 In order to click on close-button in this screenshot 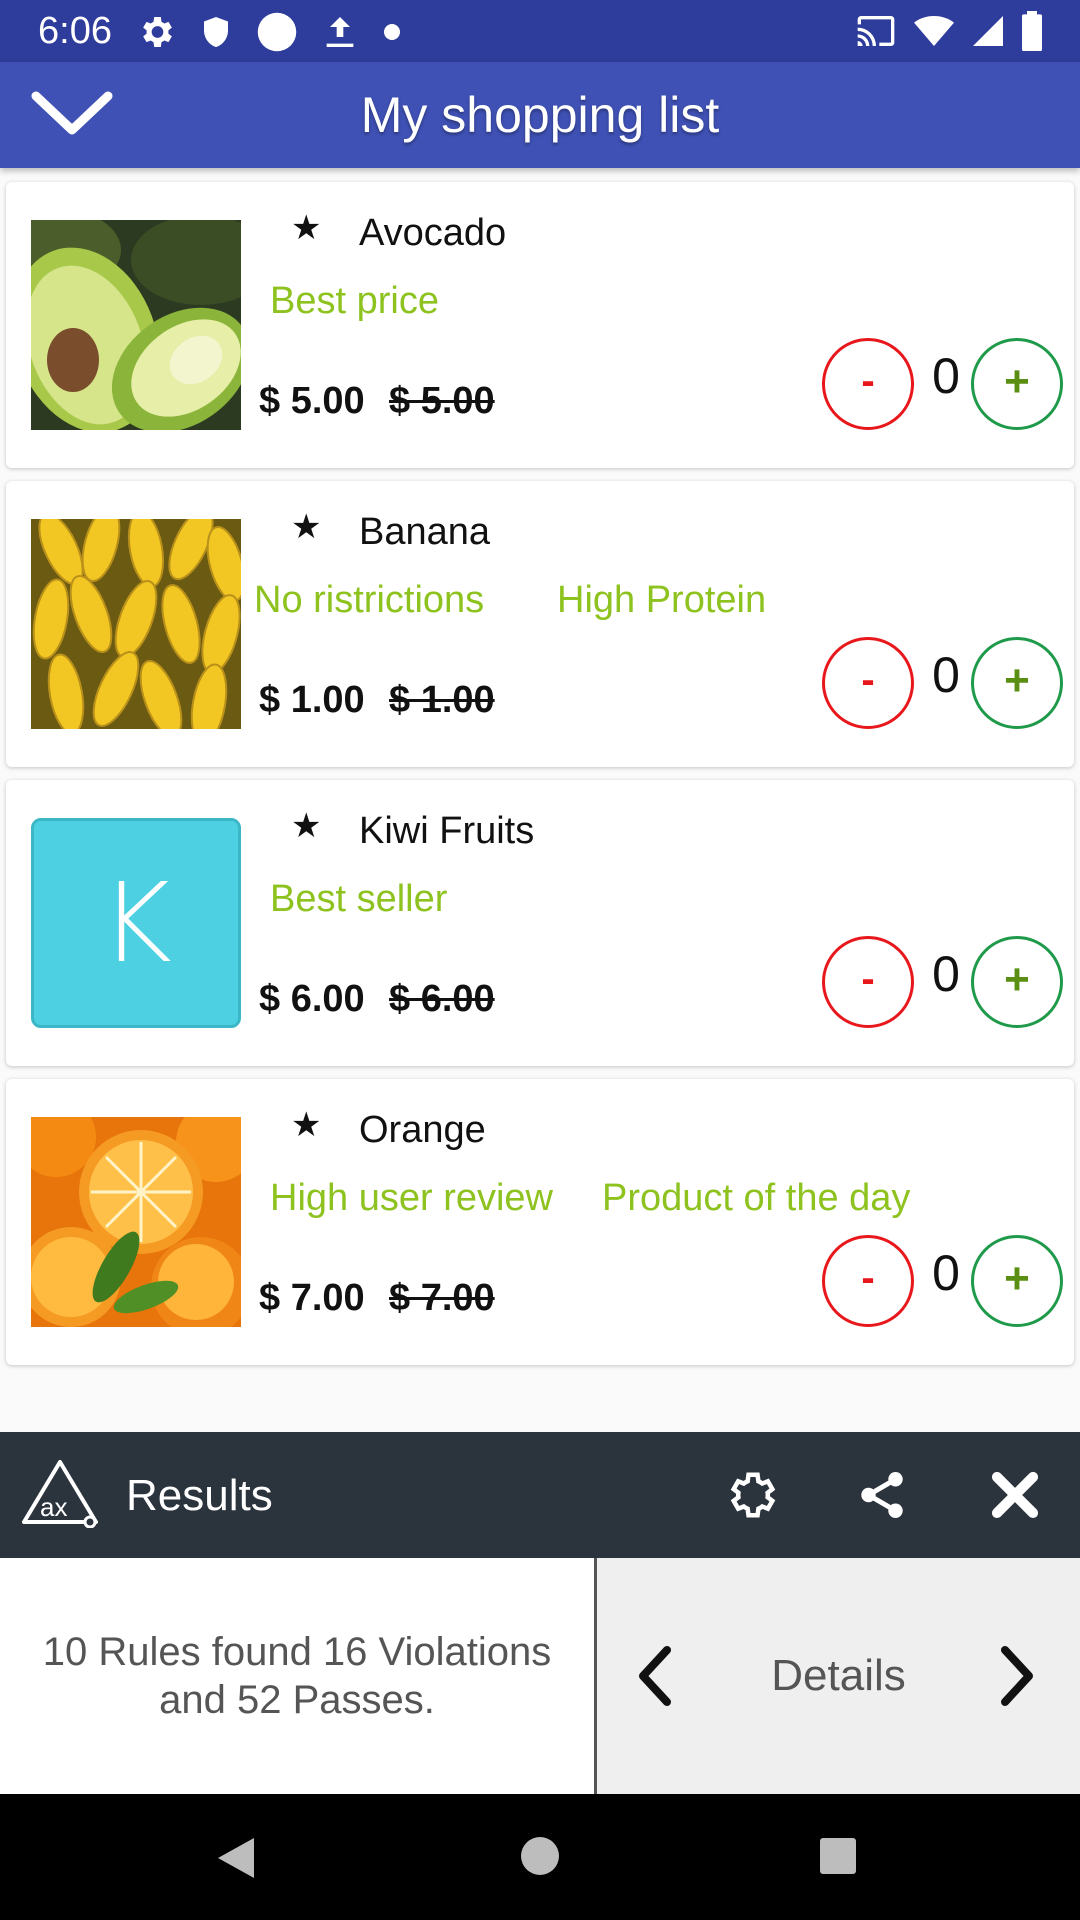, I will do `click(1015, 1497)`.